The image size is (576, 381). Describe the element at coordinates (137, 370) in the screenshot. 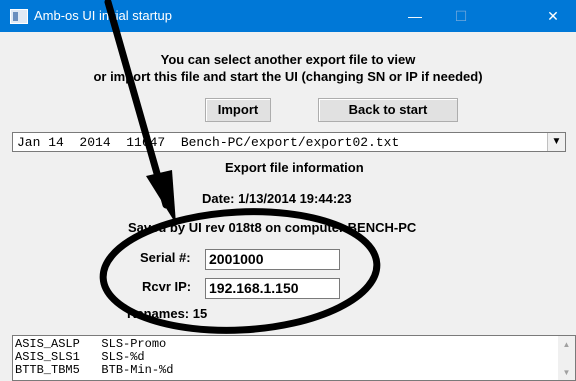

I see `rename-name: BTB-Min-%d` at that location.